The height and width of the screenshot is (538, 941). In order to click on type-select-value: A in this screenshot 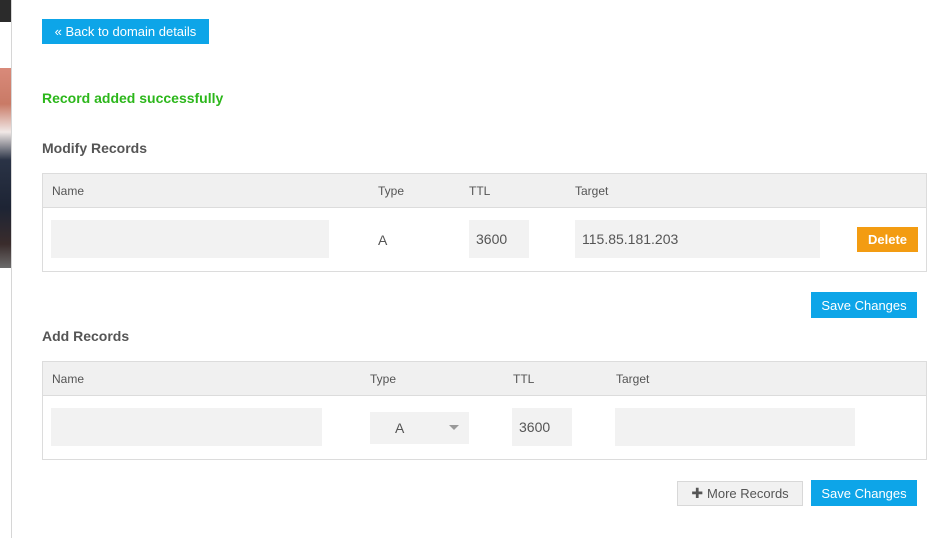, I will do `click(400, 428)`.